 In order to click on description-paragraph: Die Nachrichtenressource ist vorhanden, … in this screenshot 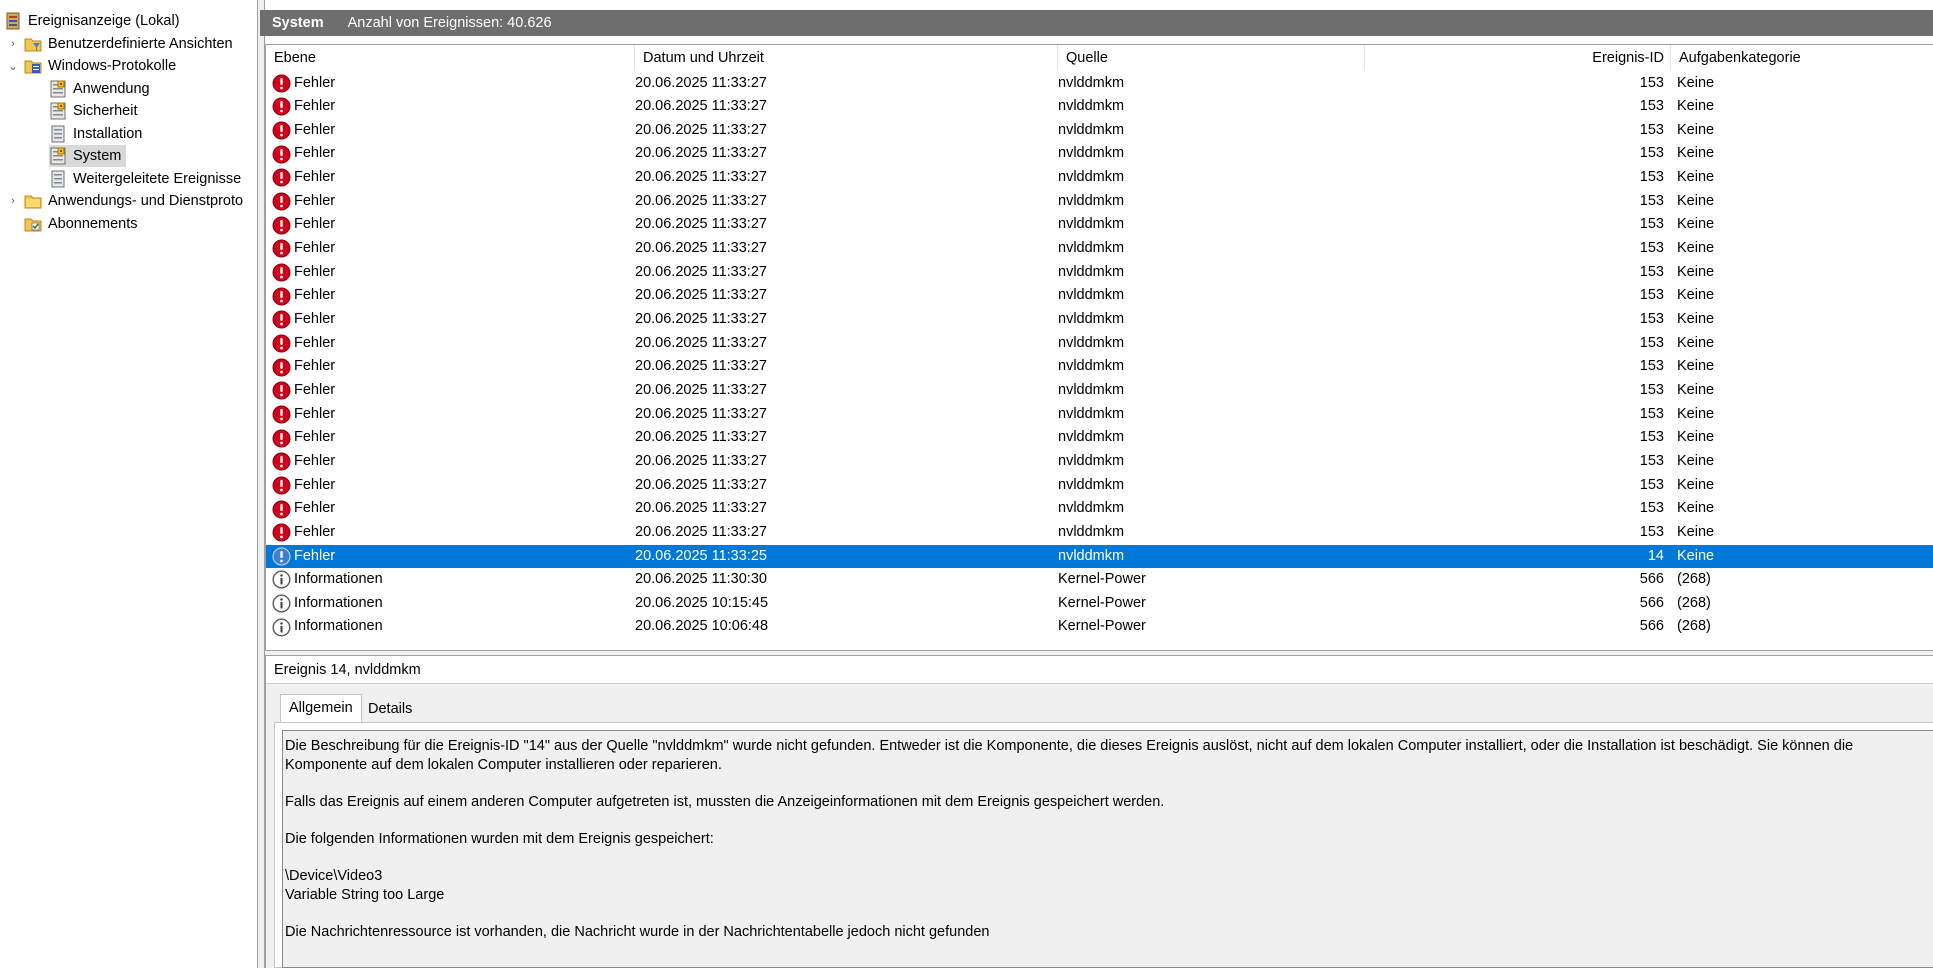, I will do `click(637, 932)`.